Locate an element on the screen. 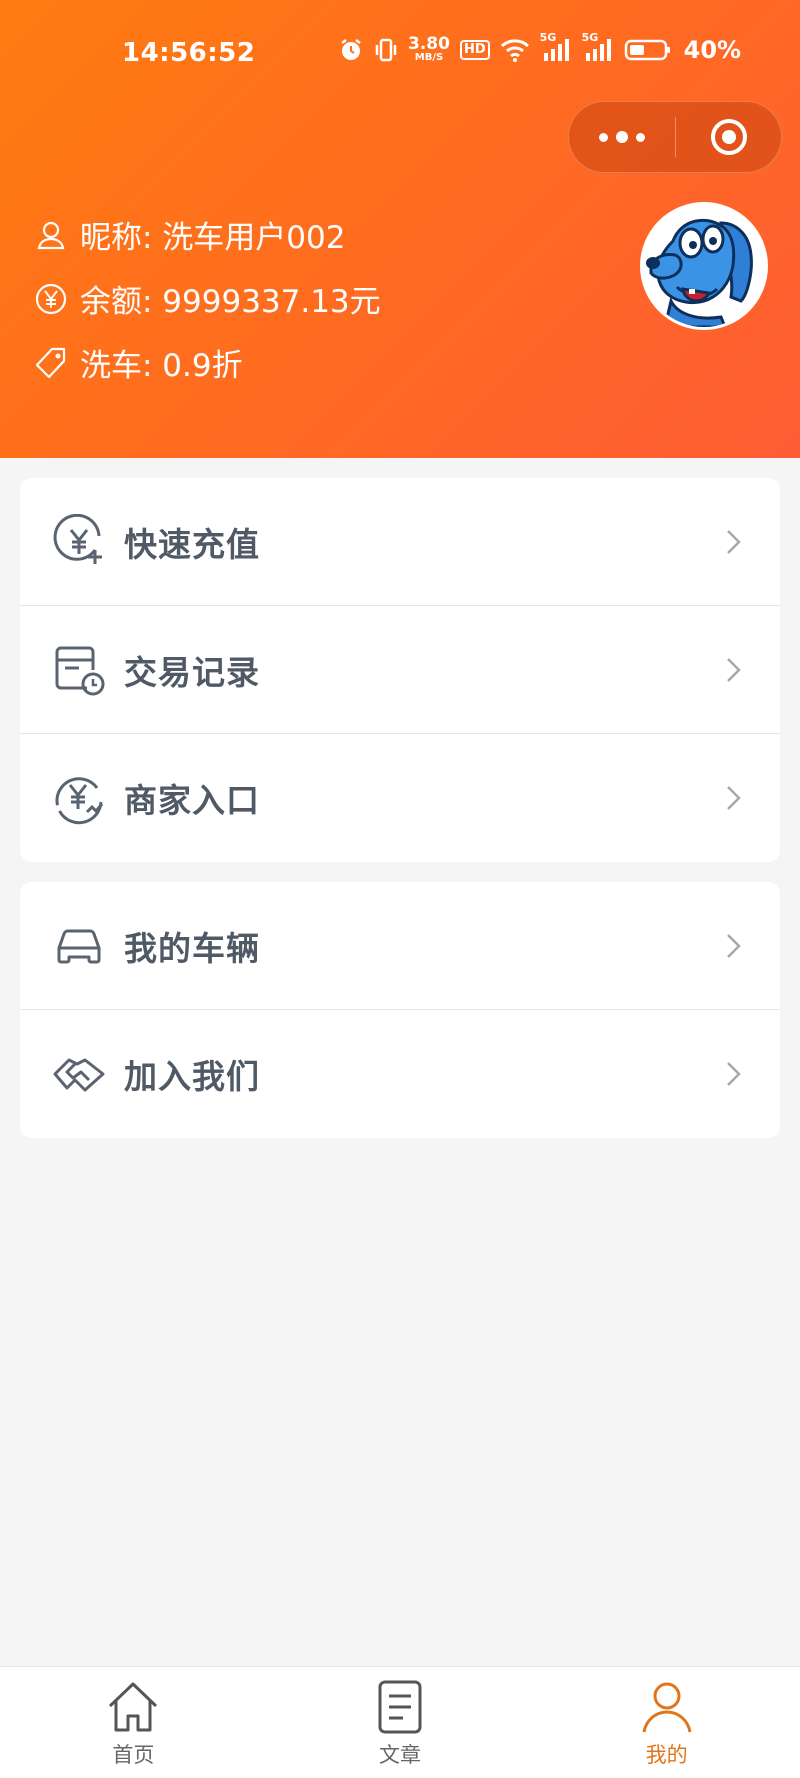  bottom-tab-bar: 首页 文章 我的 is located at coordinates (400, 1722).